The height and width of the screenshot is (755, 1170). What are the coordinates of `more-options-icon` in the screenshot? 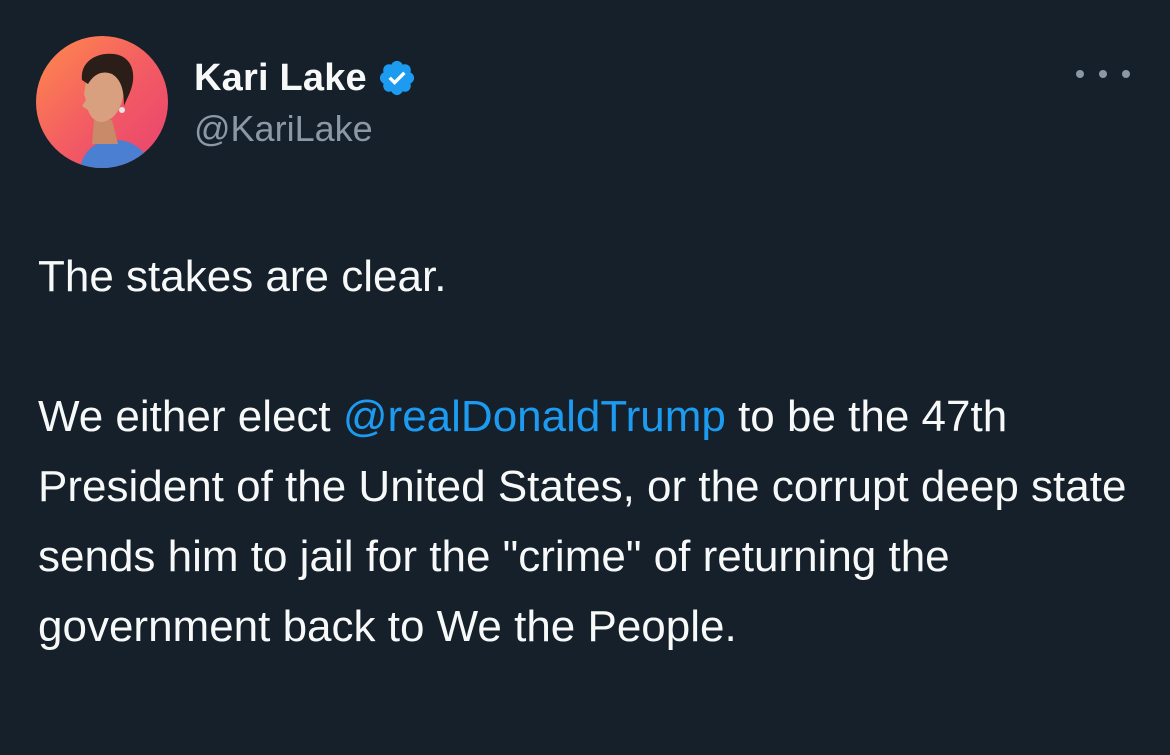 It's located at (1103, 74).